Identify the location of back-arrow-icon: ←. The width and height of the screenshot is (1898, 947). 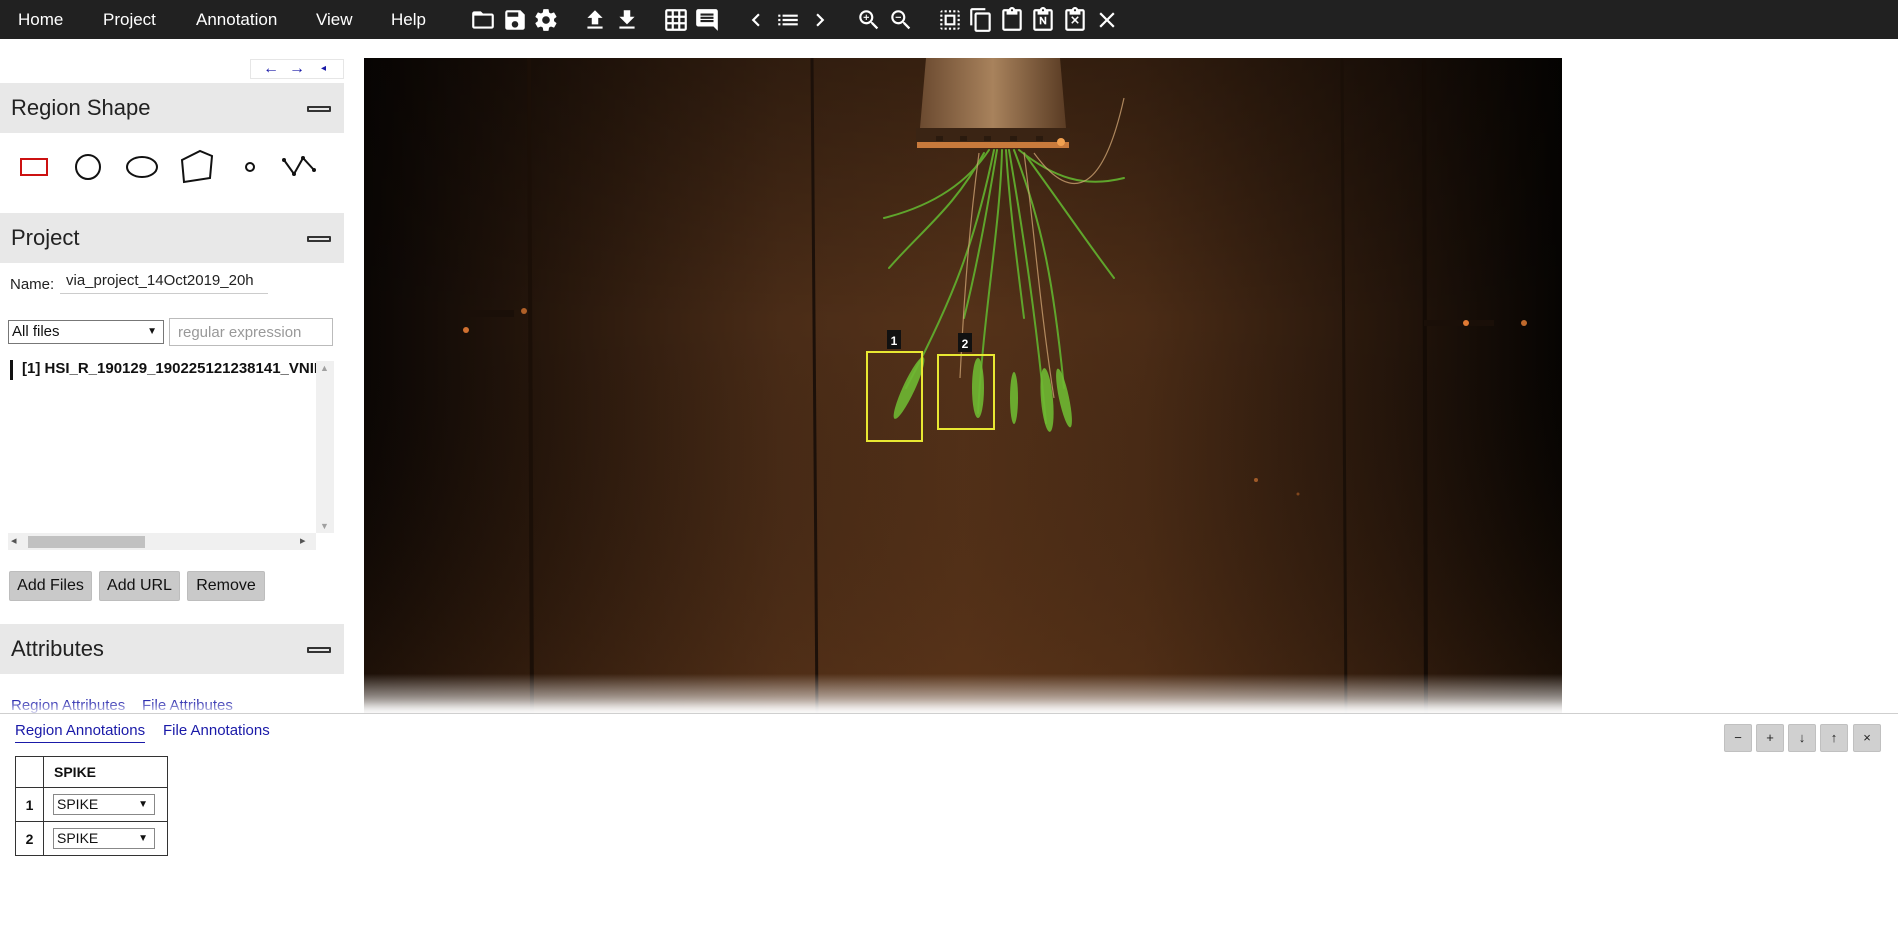
(271, 69).